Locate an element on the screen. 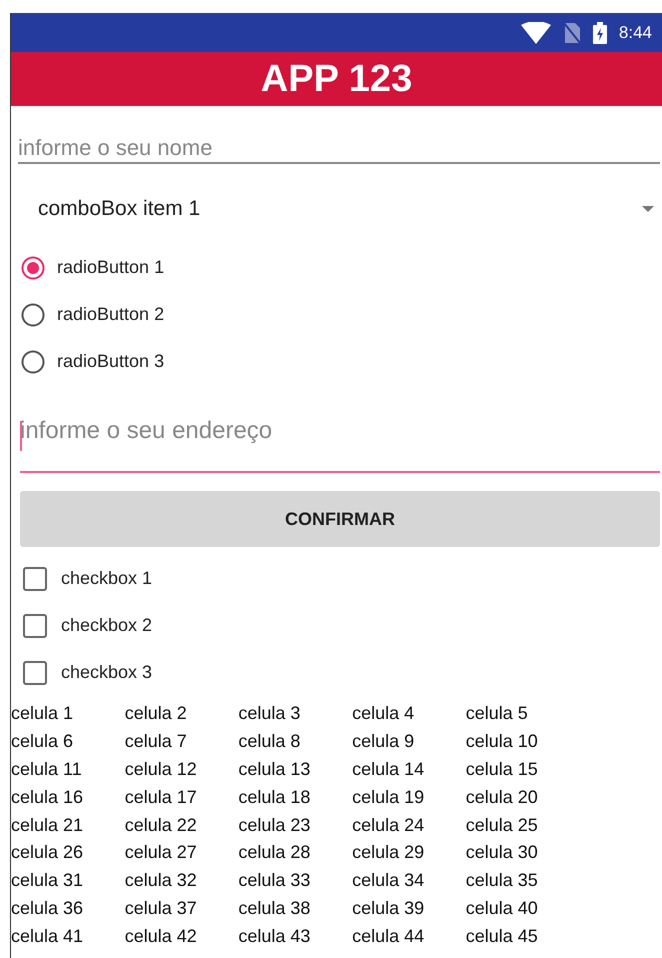 The height and width of the screenshot is (958, 662). table-cell-text: celula 10 is located at coordinates (502, 741).